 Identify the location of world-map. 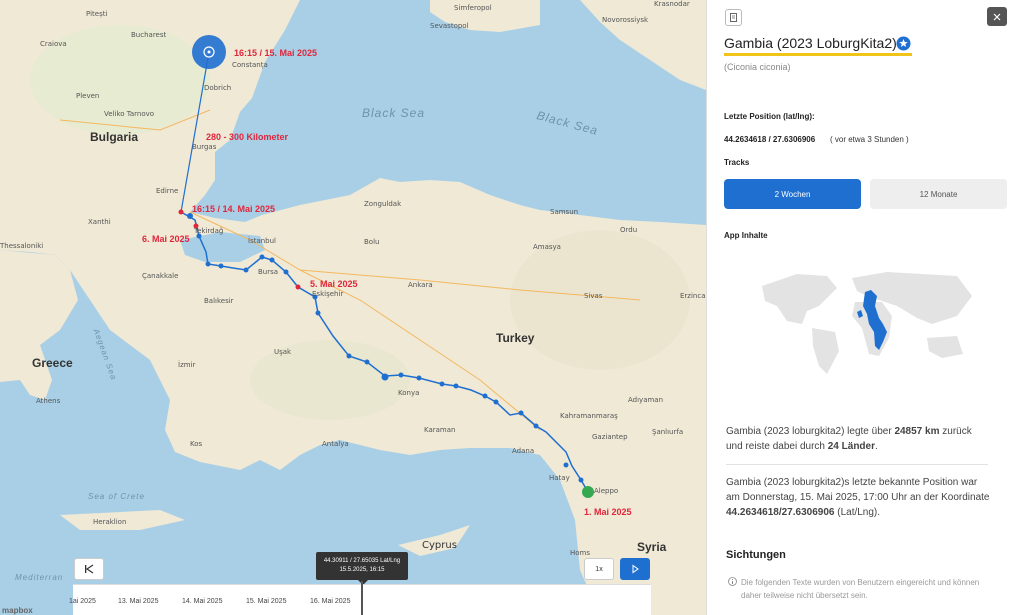
(867, 323).